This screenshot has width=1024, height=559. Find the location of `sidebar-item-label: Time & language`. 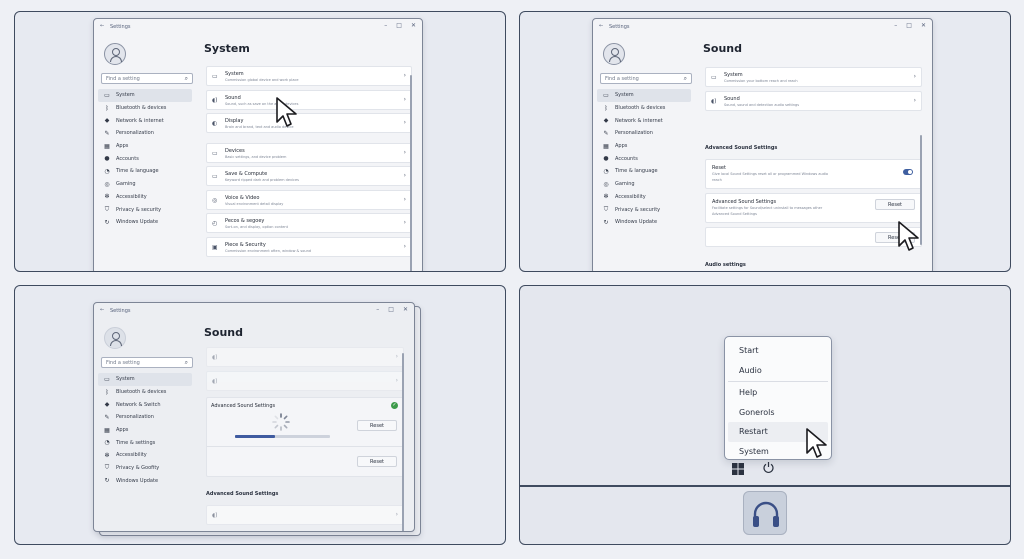

sidebar-item-label: Time & language is located at coordinates (636, 171).